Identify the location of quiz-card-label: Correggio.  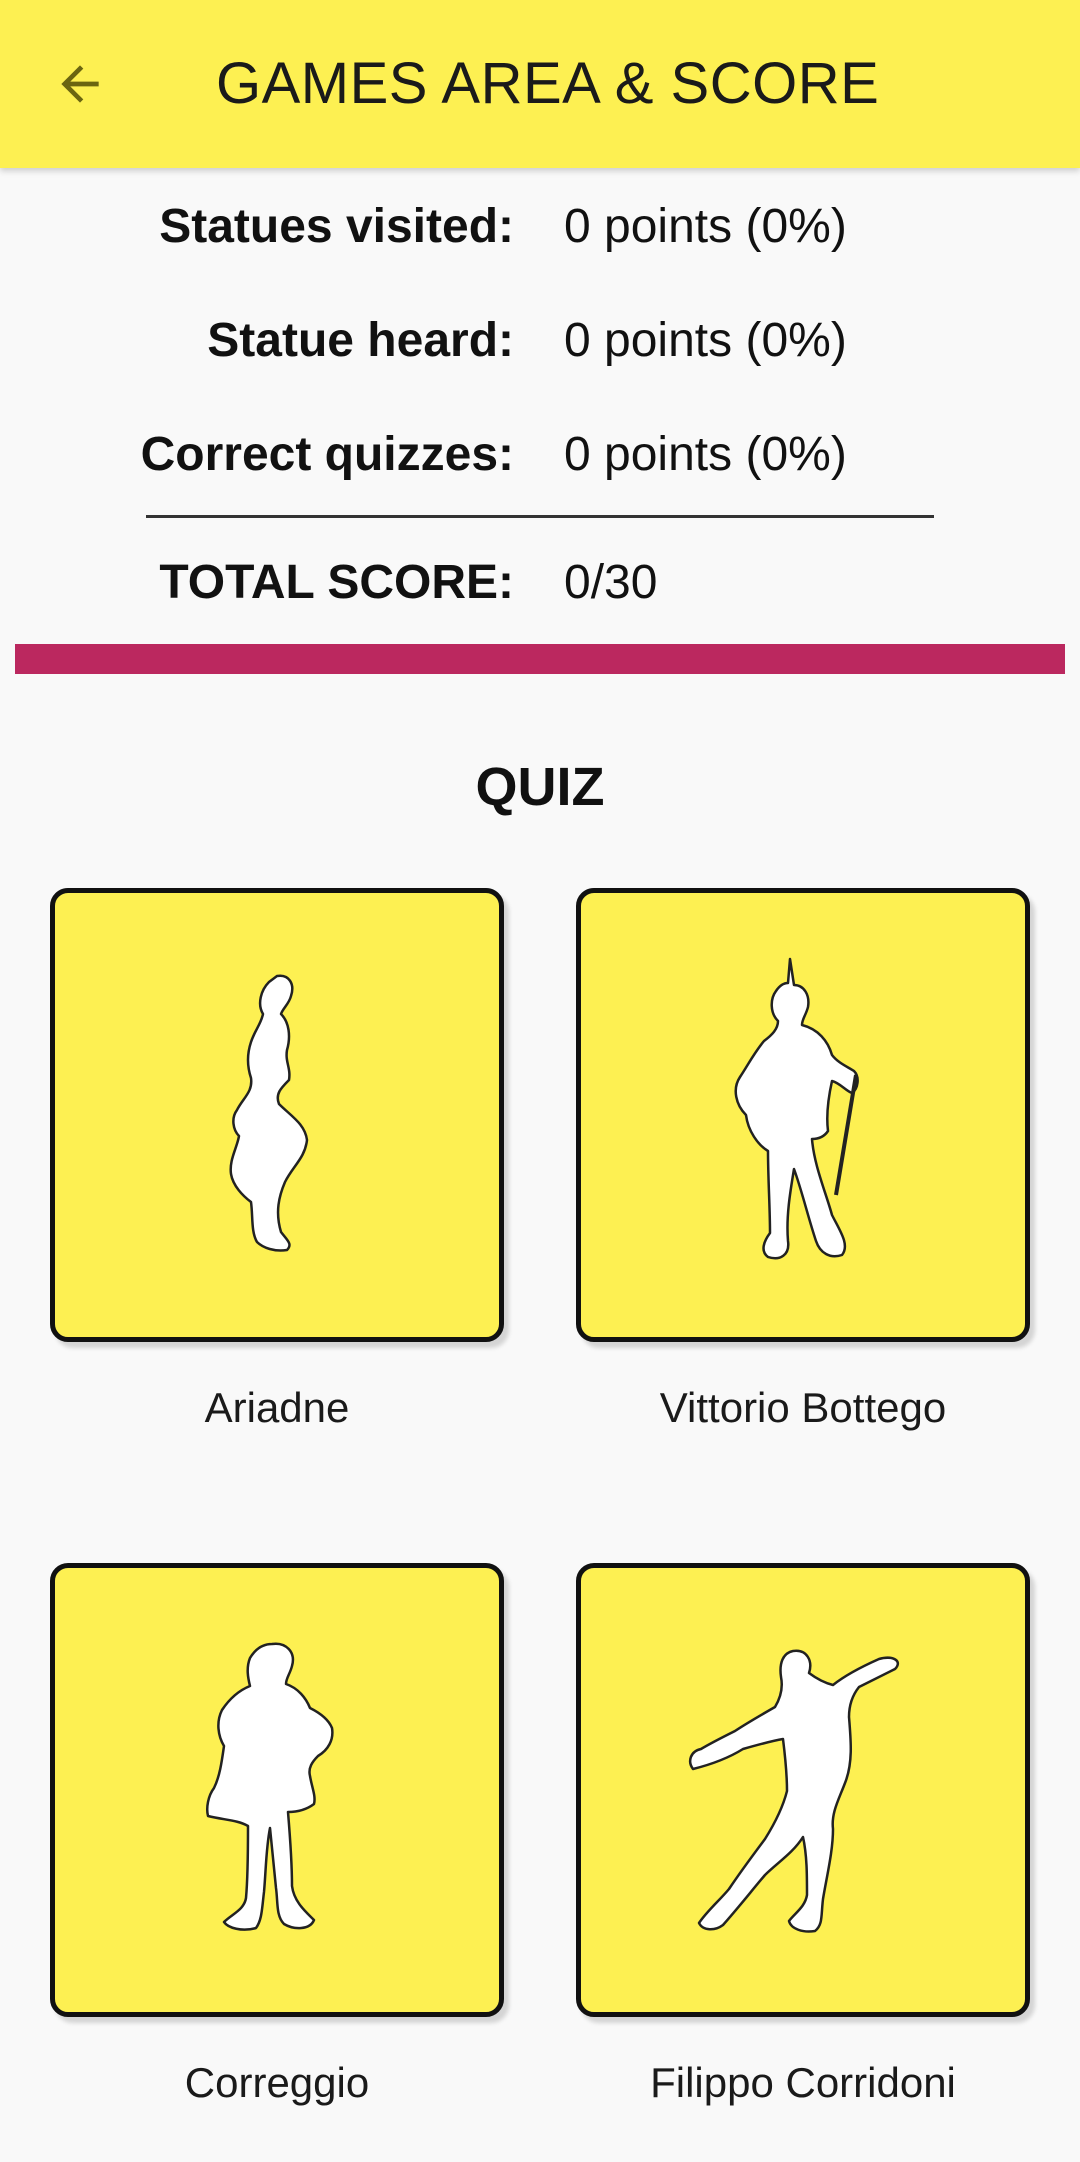
(277, 2082).